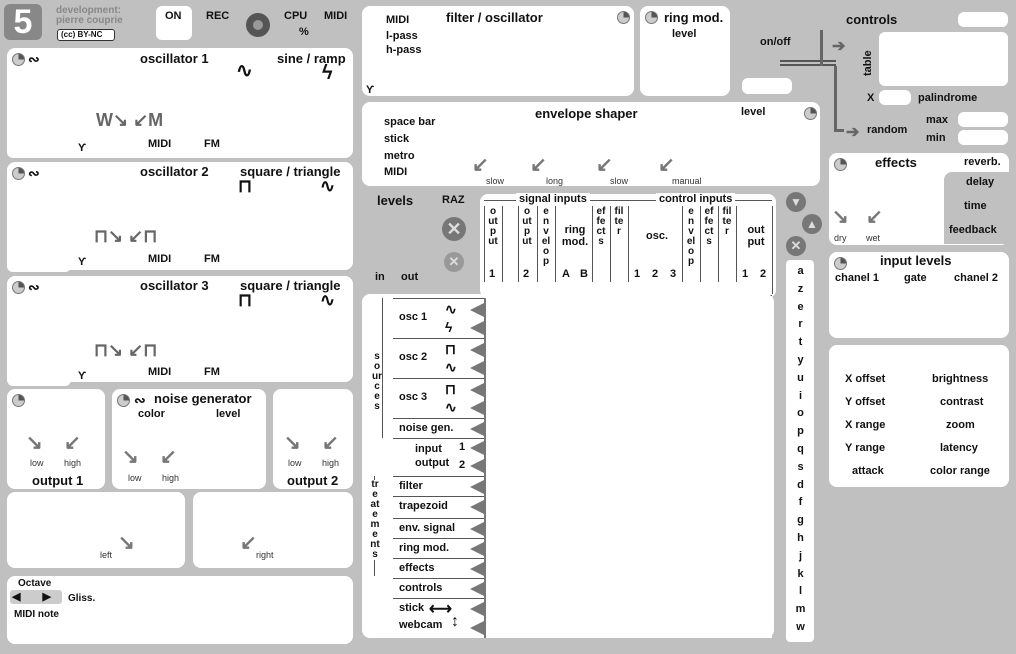 The height and width of the screenshot is (654, 1016). I want to click on row-noise-tri, so click(477, 429).